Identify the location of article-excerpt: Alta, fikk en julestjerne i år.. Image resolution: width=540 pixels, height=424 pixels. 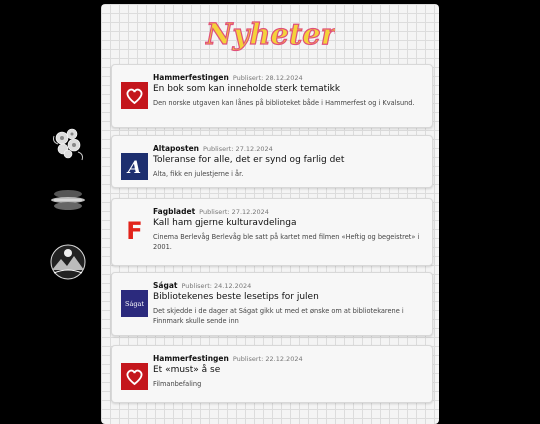
(198, 174).